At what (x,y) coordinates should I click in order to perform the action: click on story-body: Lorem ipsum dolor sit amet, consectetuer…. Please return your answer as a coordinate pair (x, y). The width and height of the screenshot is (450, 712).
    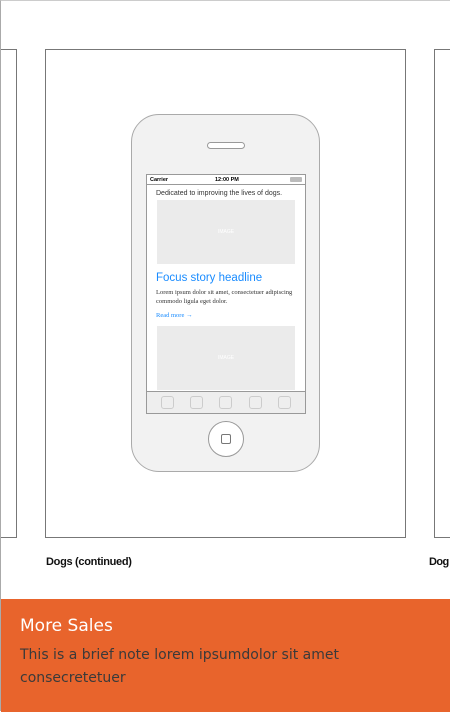
    Looking at the image, I should click on (224, 297).